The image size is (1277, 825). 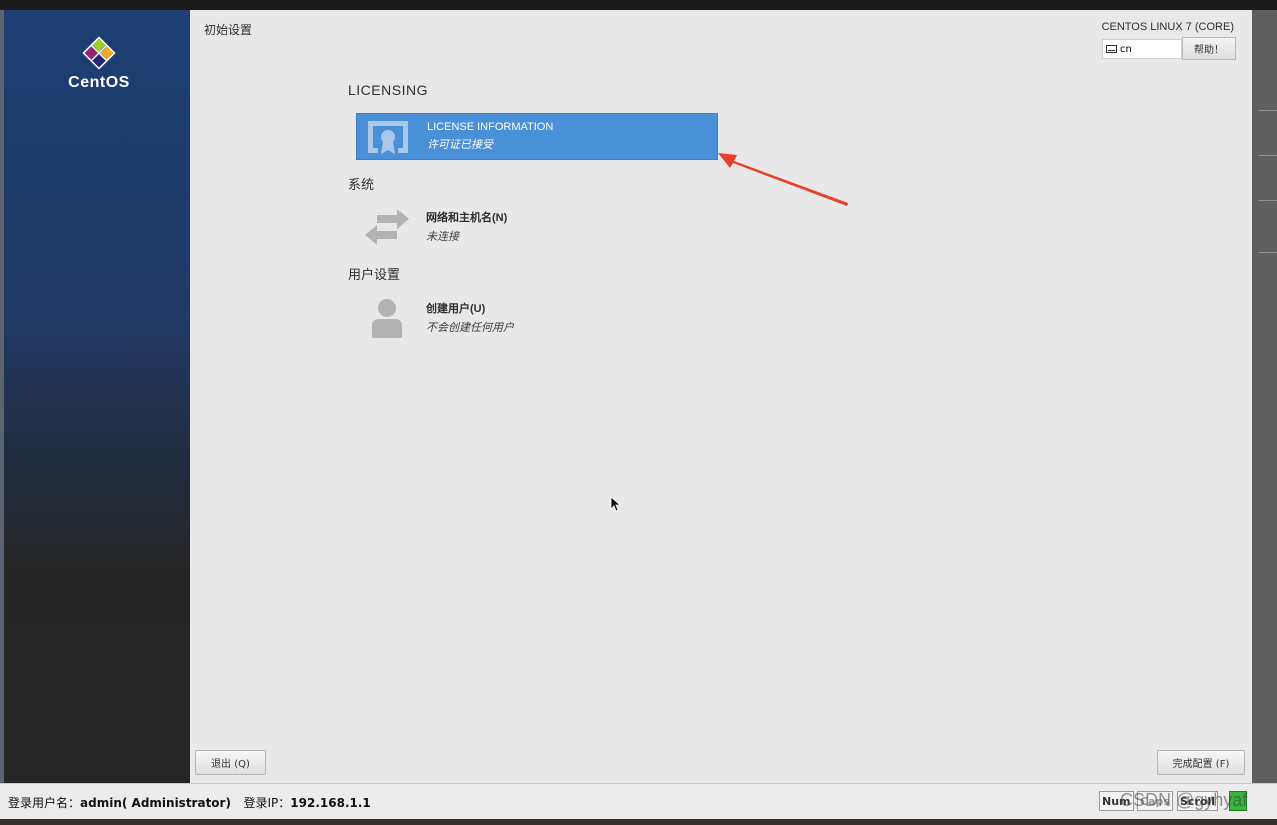 What do you see at coordinates (1167, 27) in the screenshot?
I see `product-title: CENTOS LINUX 7 (CORE)` at bounding box center [1167, 27].